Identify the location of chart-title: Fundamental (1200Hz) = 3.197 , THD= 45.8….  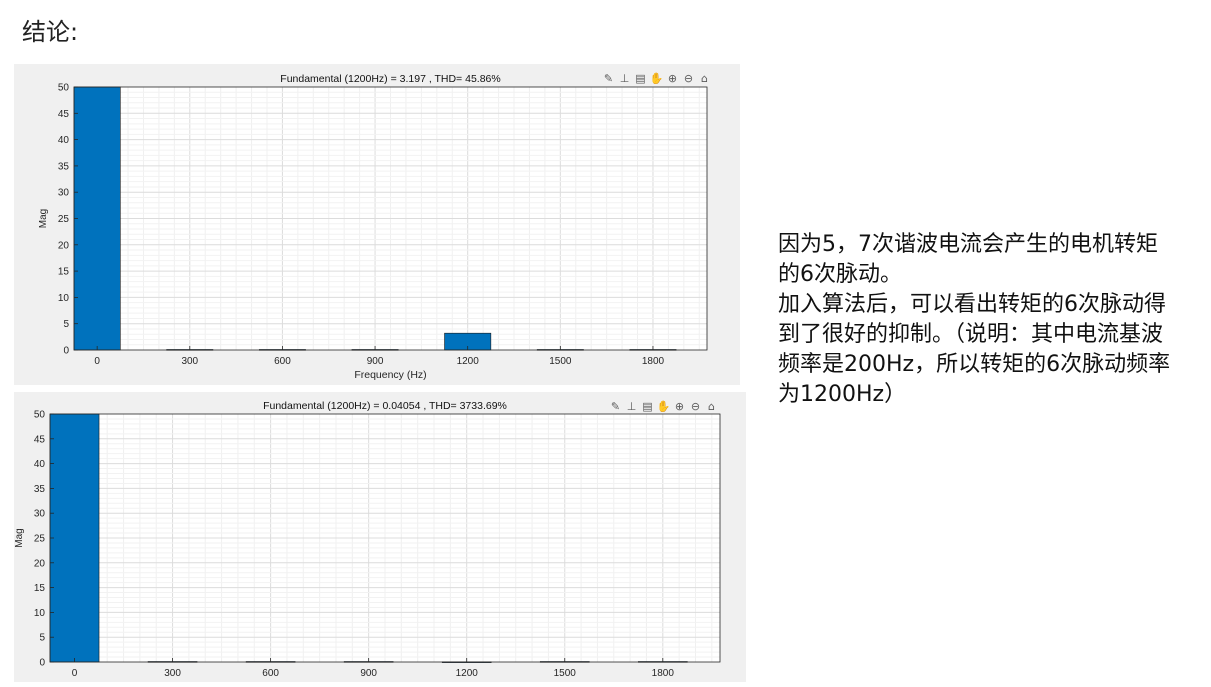
(390, 79).